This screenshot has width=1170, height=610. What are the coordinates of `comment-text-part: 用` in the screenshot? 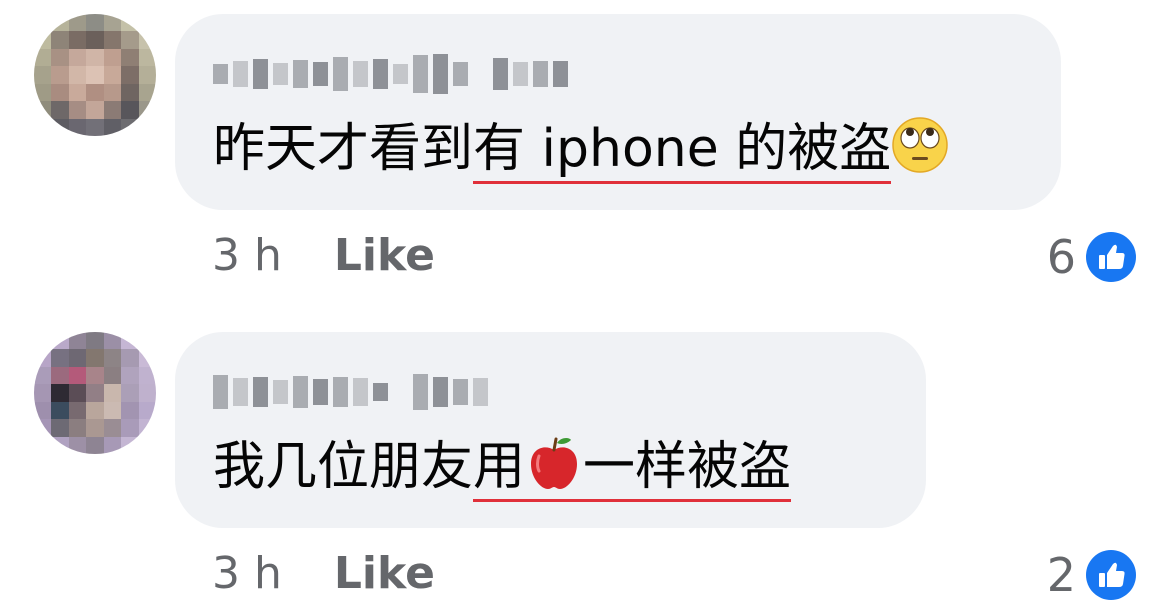 It's located at (499, 467).